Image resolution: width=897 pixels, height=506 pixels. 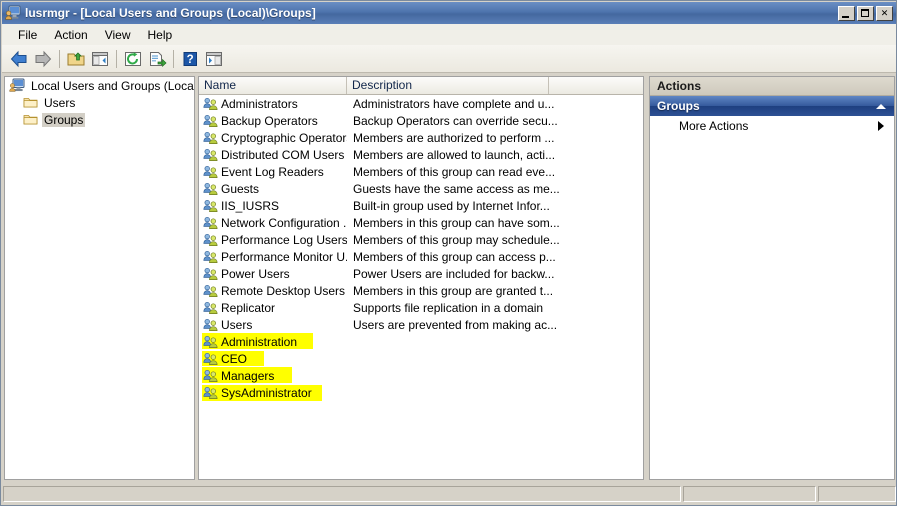 I want to click on group-name-label: Backup Operators, so click(x=269, y=120).